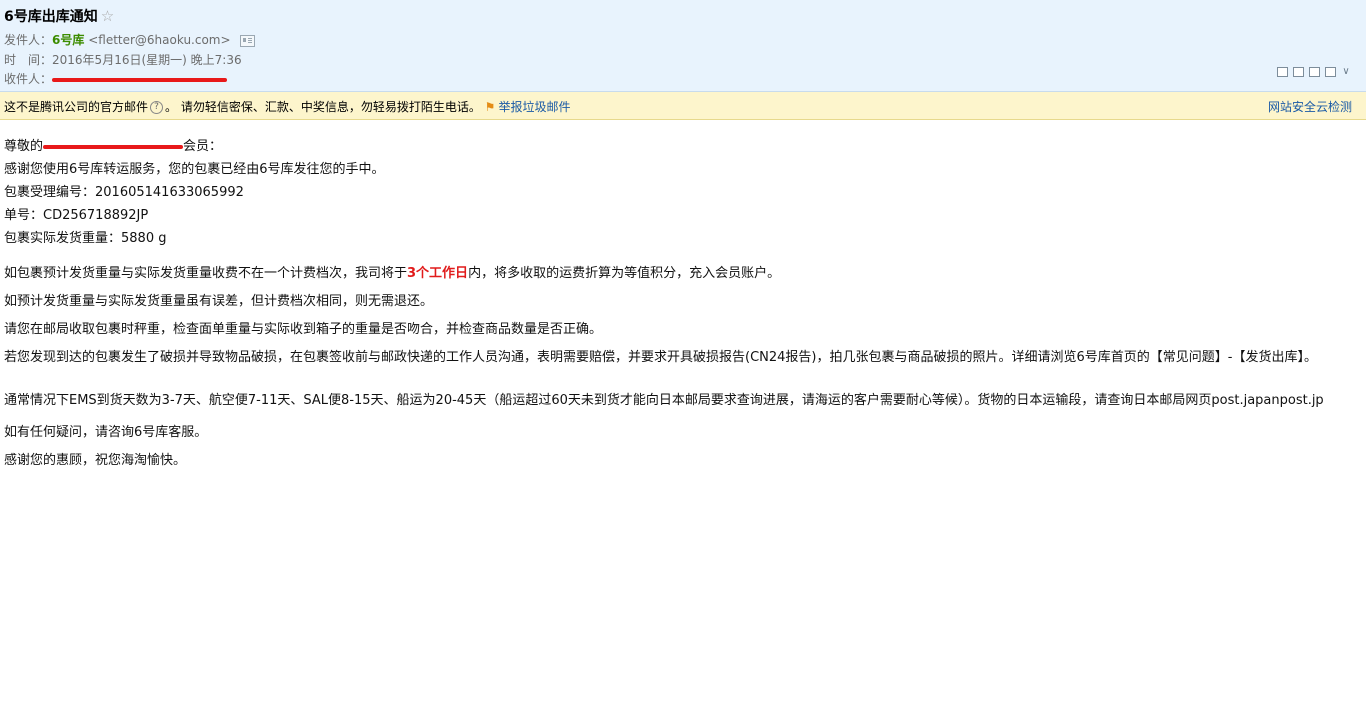  I want to click on print-icon, so click(1330, 71).